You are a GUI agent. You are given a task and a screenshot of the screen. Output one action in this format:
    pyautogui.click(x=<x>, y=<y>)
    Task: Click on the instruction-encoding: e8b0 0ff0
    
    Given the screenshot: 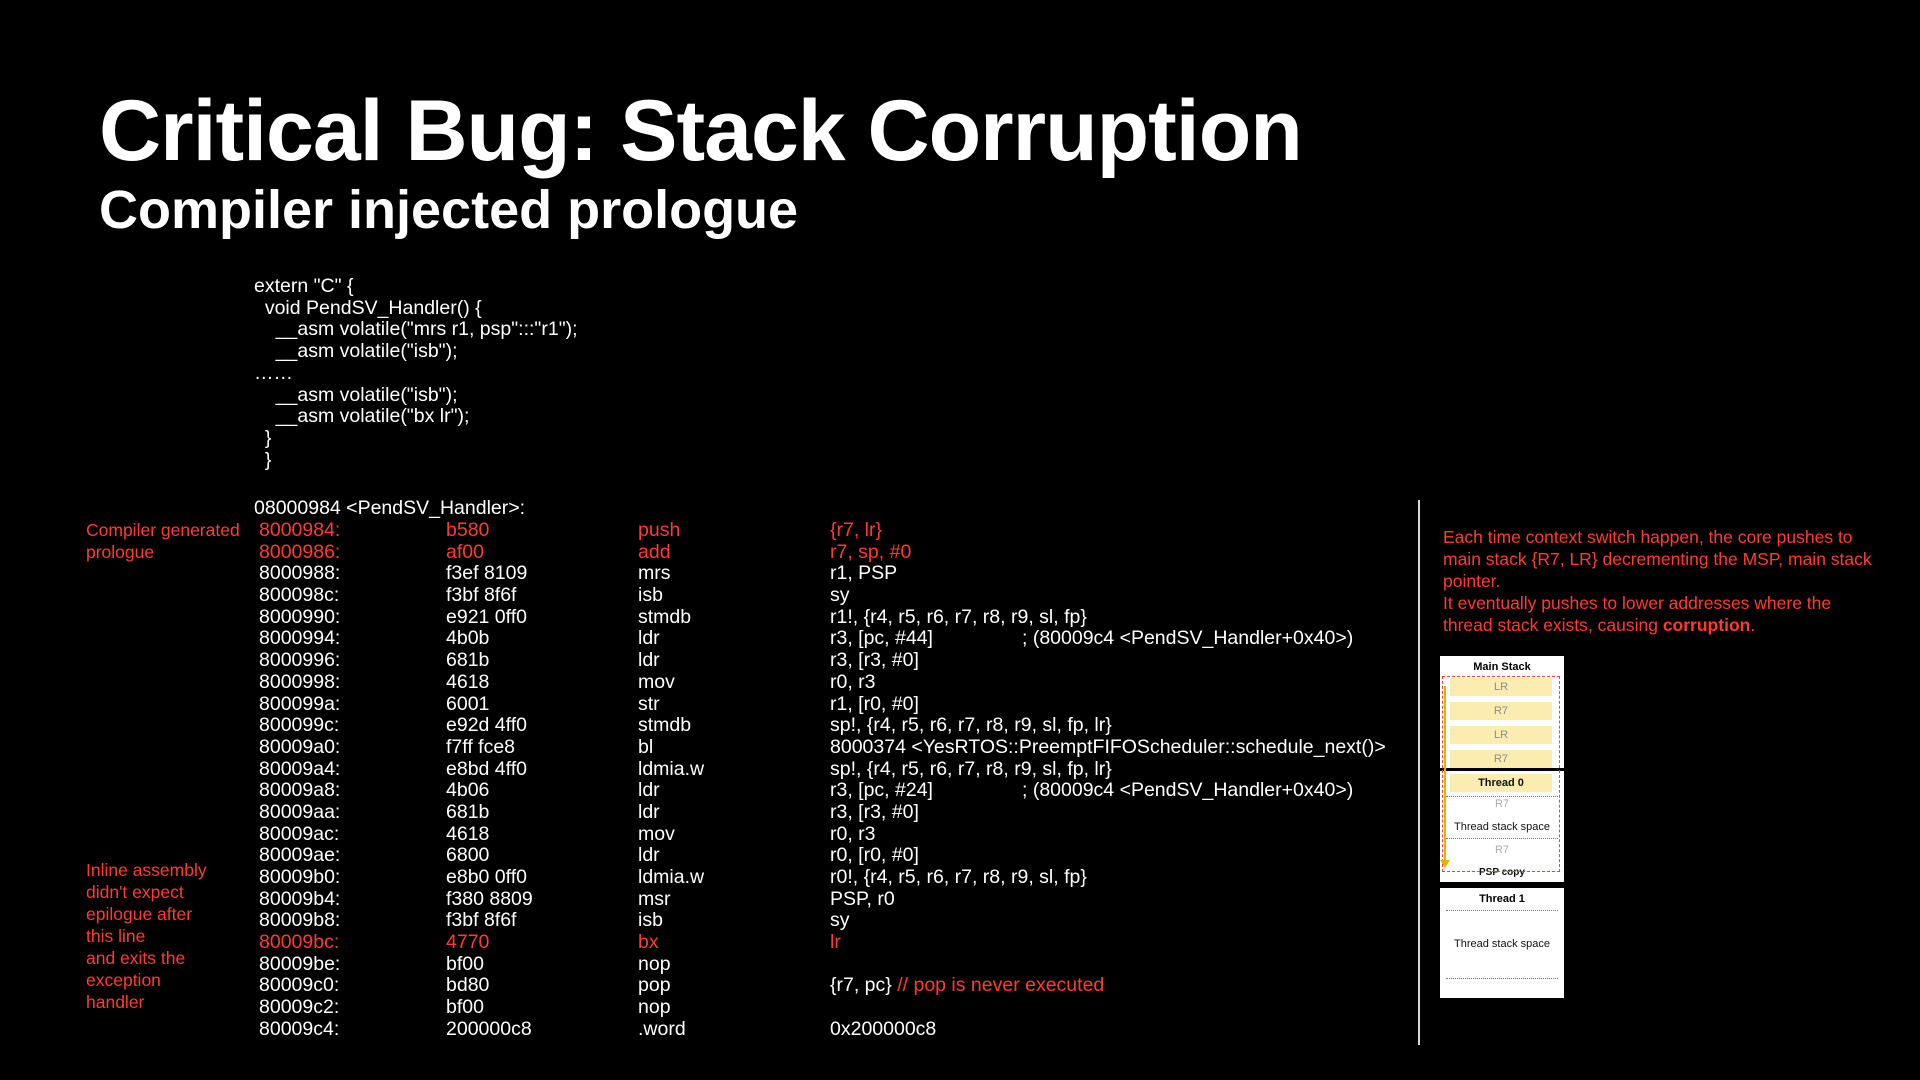 What is the action you would take?
    pyautogui.click(x=486, y=877)
    